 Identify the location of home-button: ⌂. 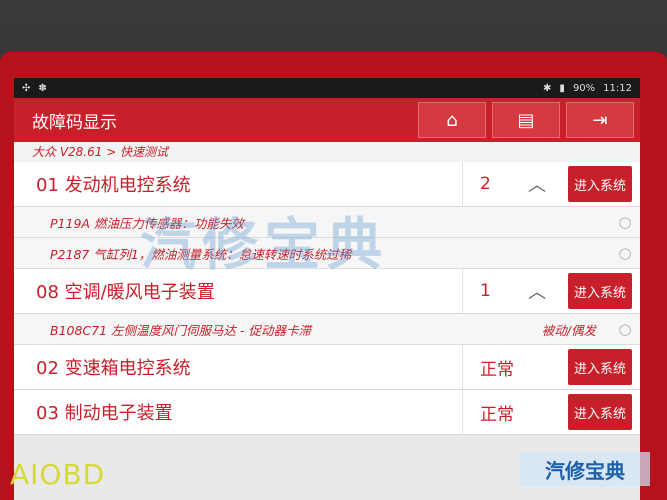
(452, 120).